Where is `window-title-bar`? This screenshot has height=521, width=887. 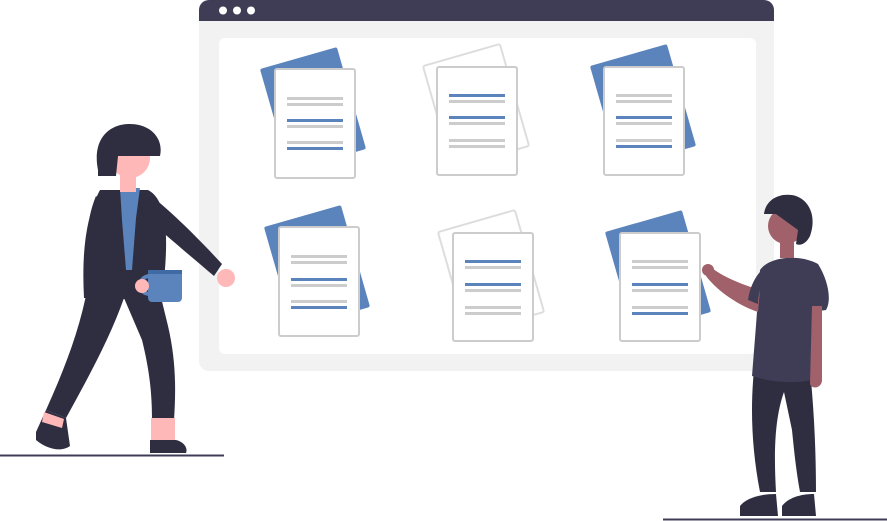 window-title-bar is located at coordinates (486, 10).